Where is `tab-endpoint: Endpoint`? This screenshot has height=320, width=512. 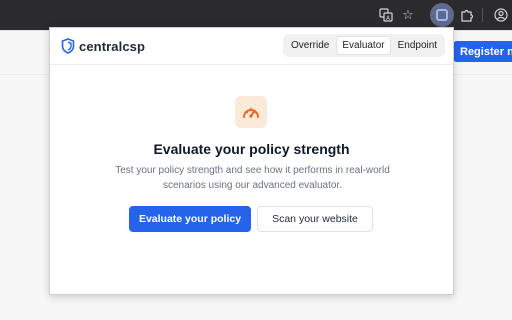
tab-endpoint: Endpoint is located at coordinates (417, 45).